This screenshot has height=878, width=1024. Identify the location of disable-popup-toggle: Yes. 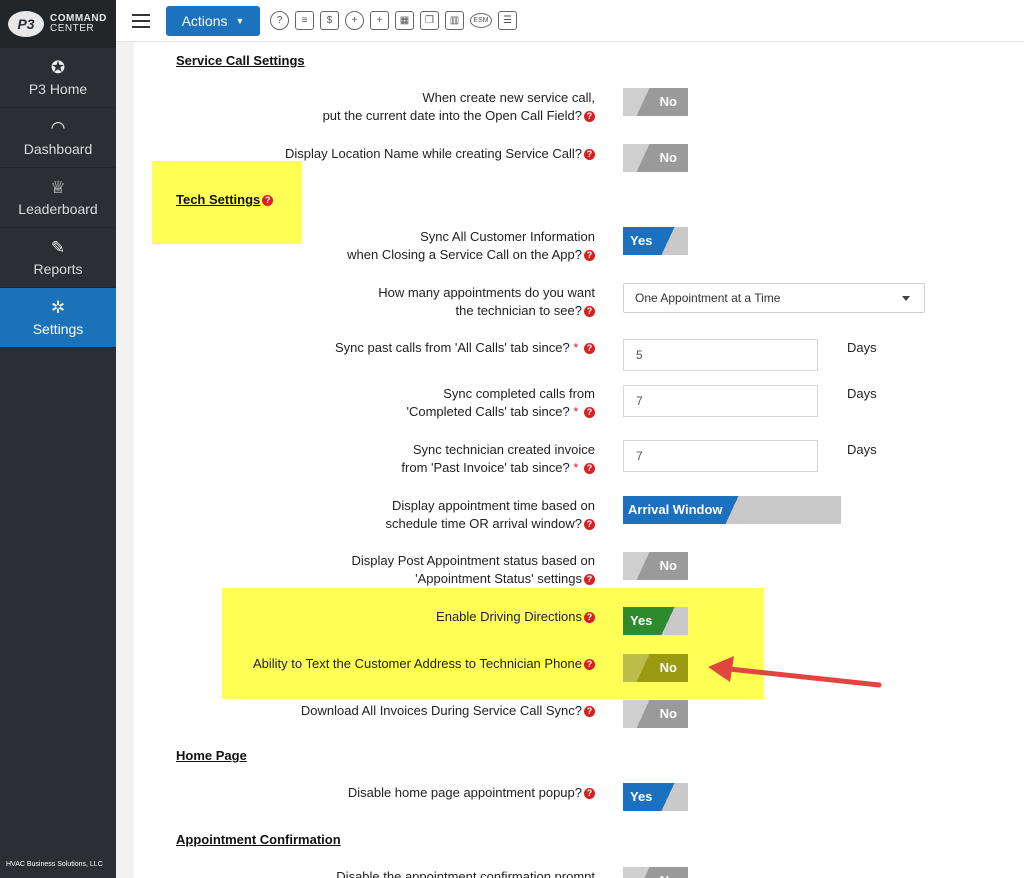
(655, 797).